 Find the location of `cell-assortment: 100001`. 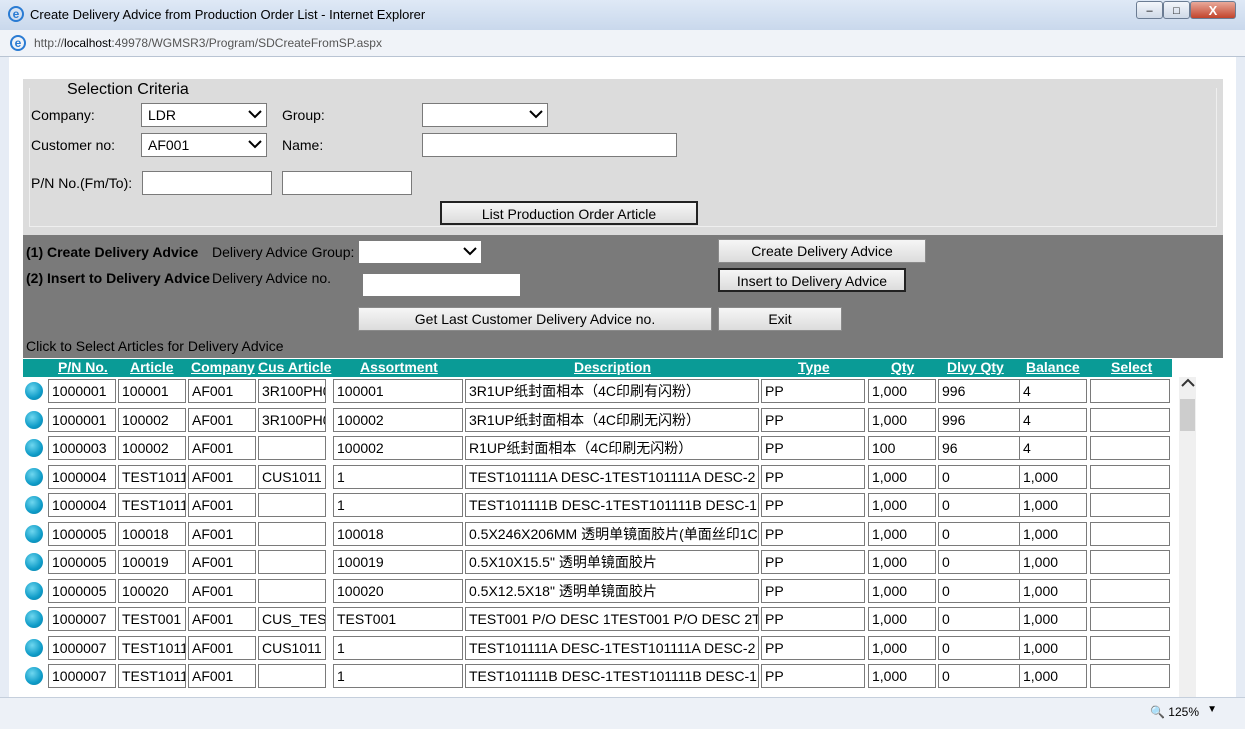

cell-assortment: 100001 is located at coordinates (398, 391).